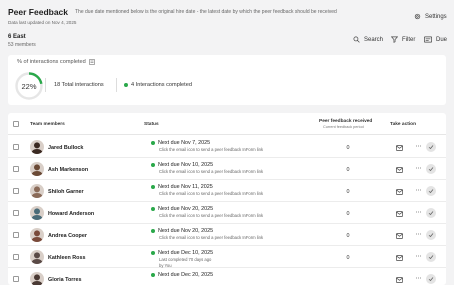  Describe the element at coordinates (126, 85) in the screenshot. I see `completed-dot-icon` at that location.